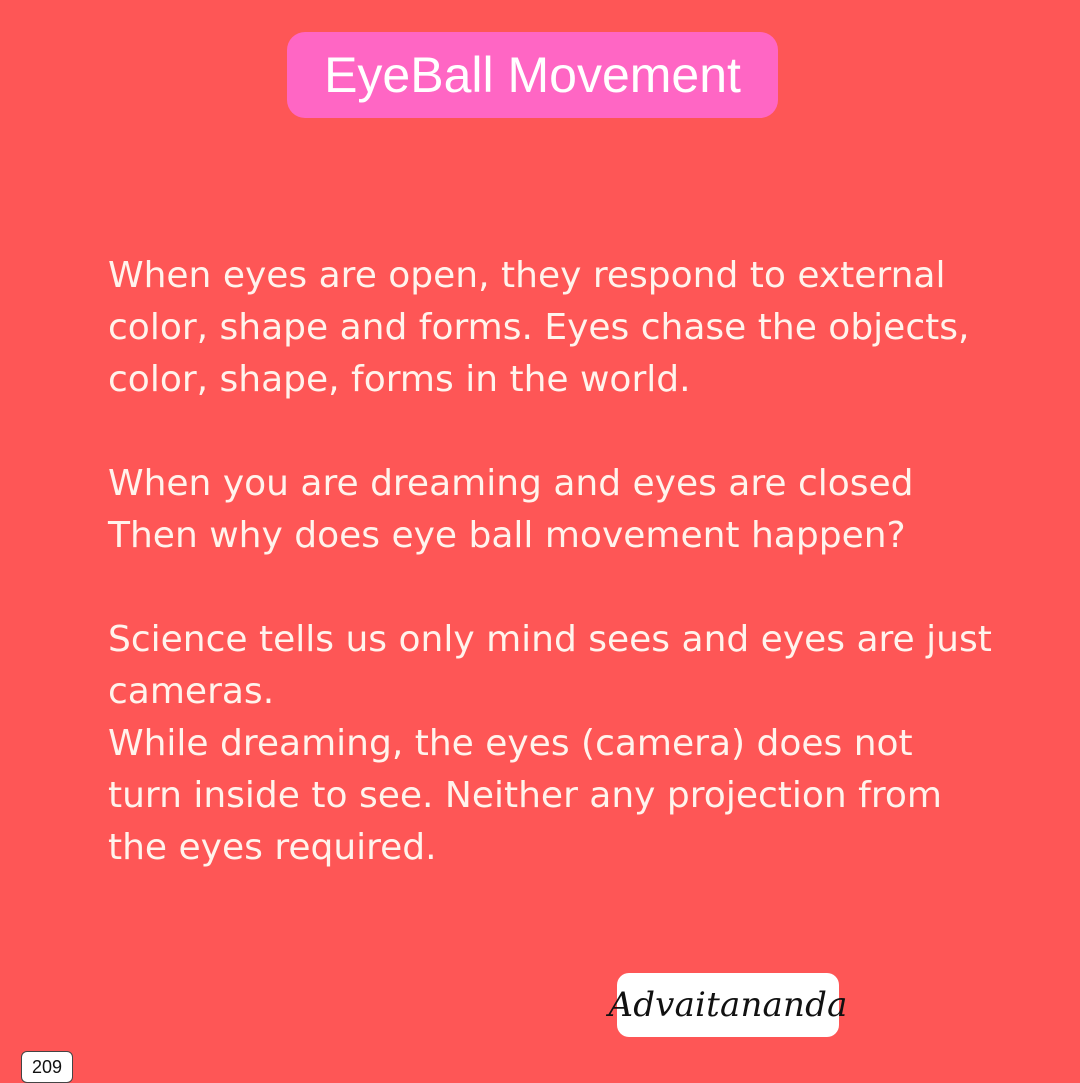  I want to click on page-number: 209, so click(47, 1067).